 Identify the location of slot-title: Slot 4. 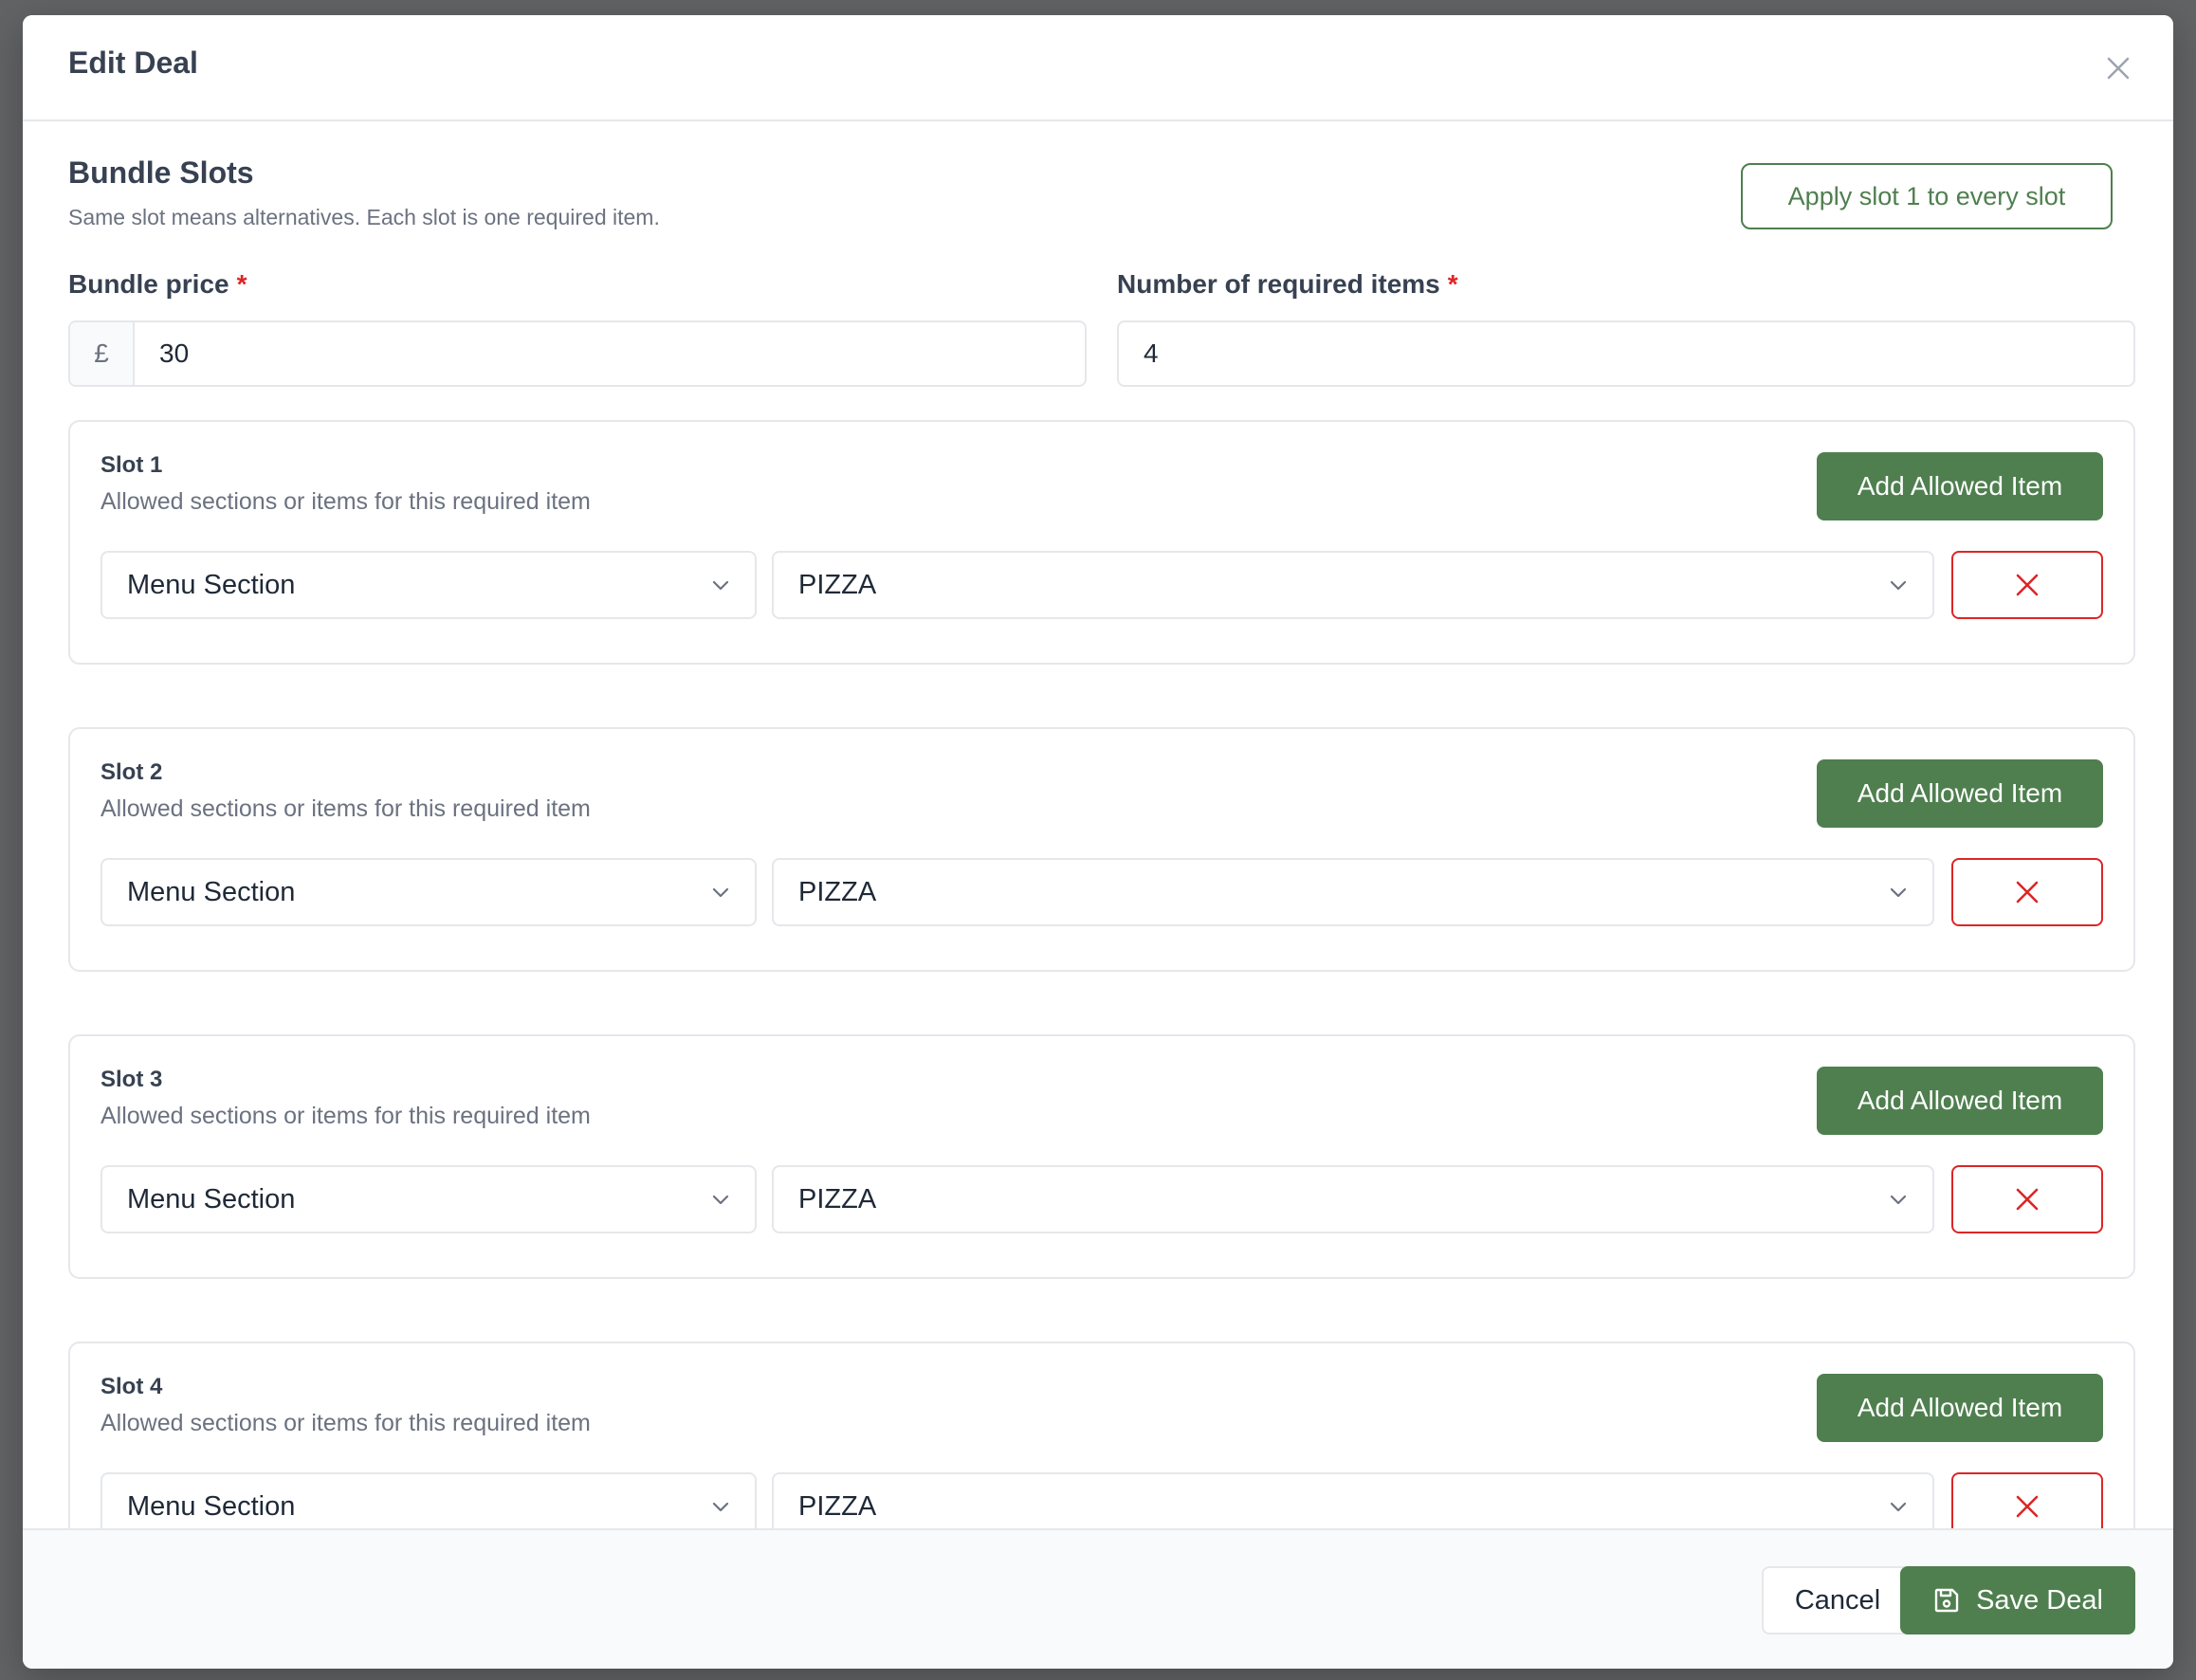
(132, 1387).